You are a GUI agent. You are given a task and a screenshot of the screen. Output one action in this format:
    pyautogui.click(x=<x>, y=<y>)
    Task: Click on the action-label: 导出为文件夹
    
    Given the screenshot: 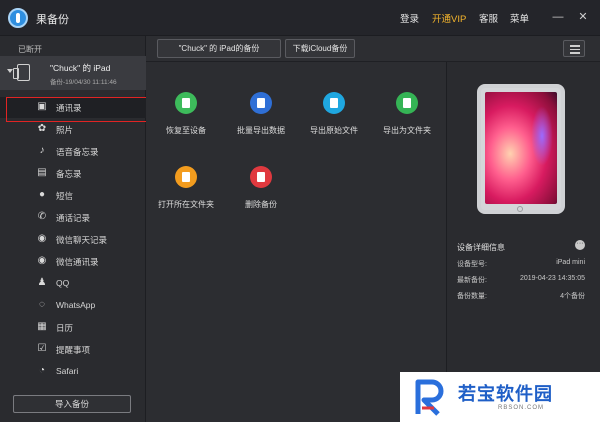 What is the action you would take?
    pyautogui.click(x=407, y=130)
    